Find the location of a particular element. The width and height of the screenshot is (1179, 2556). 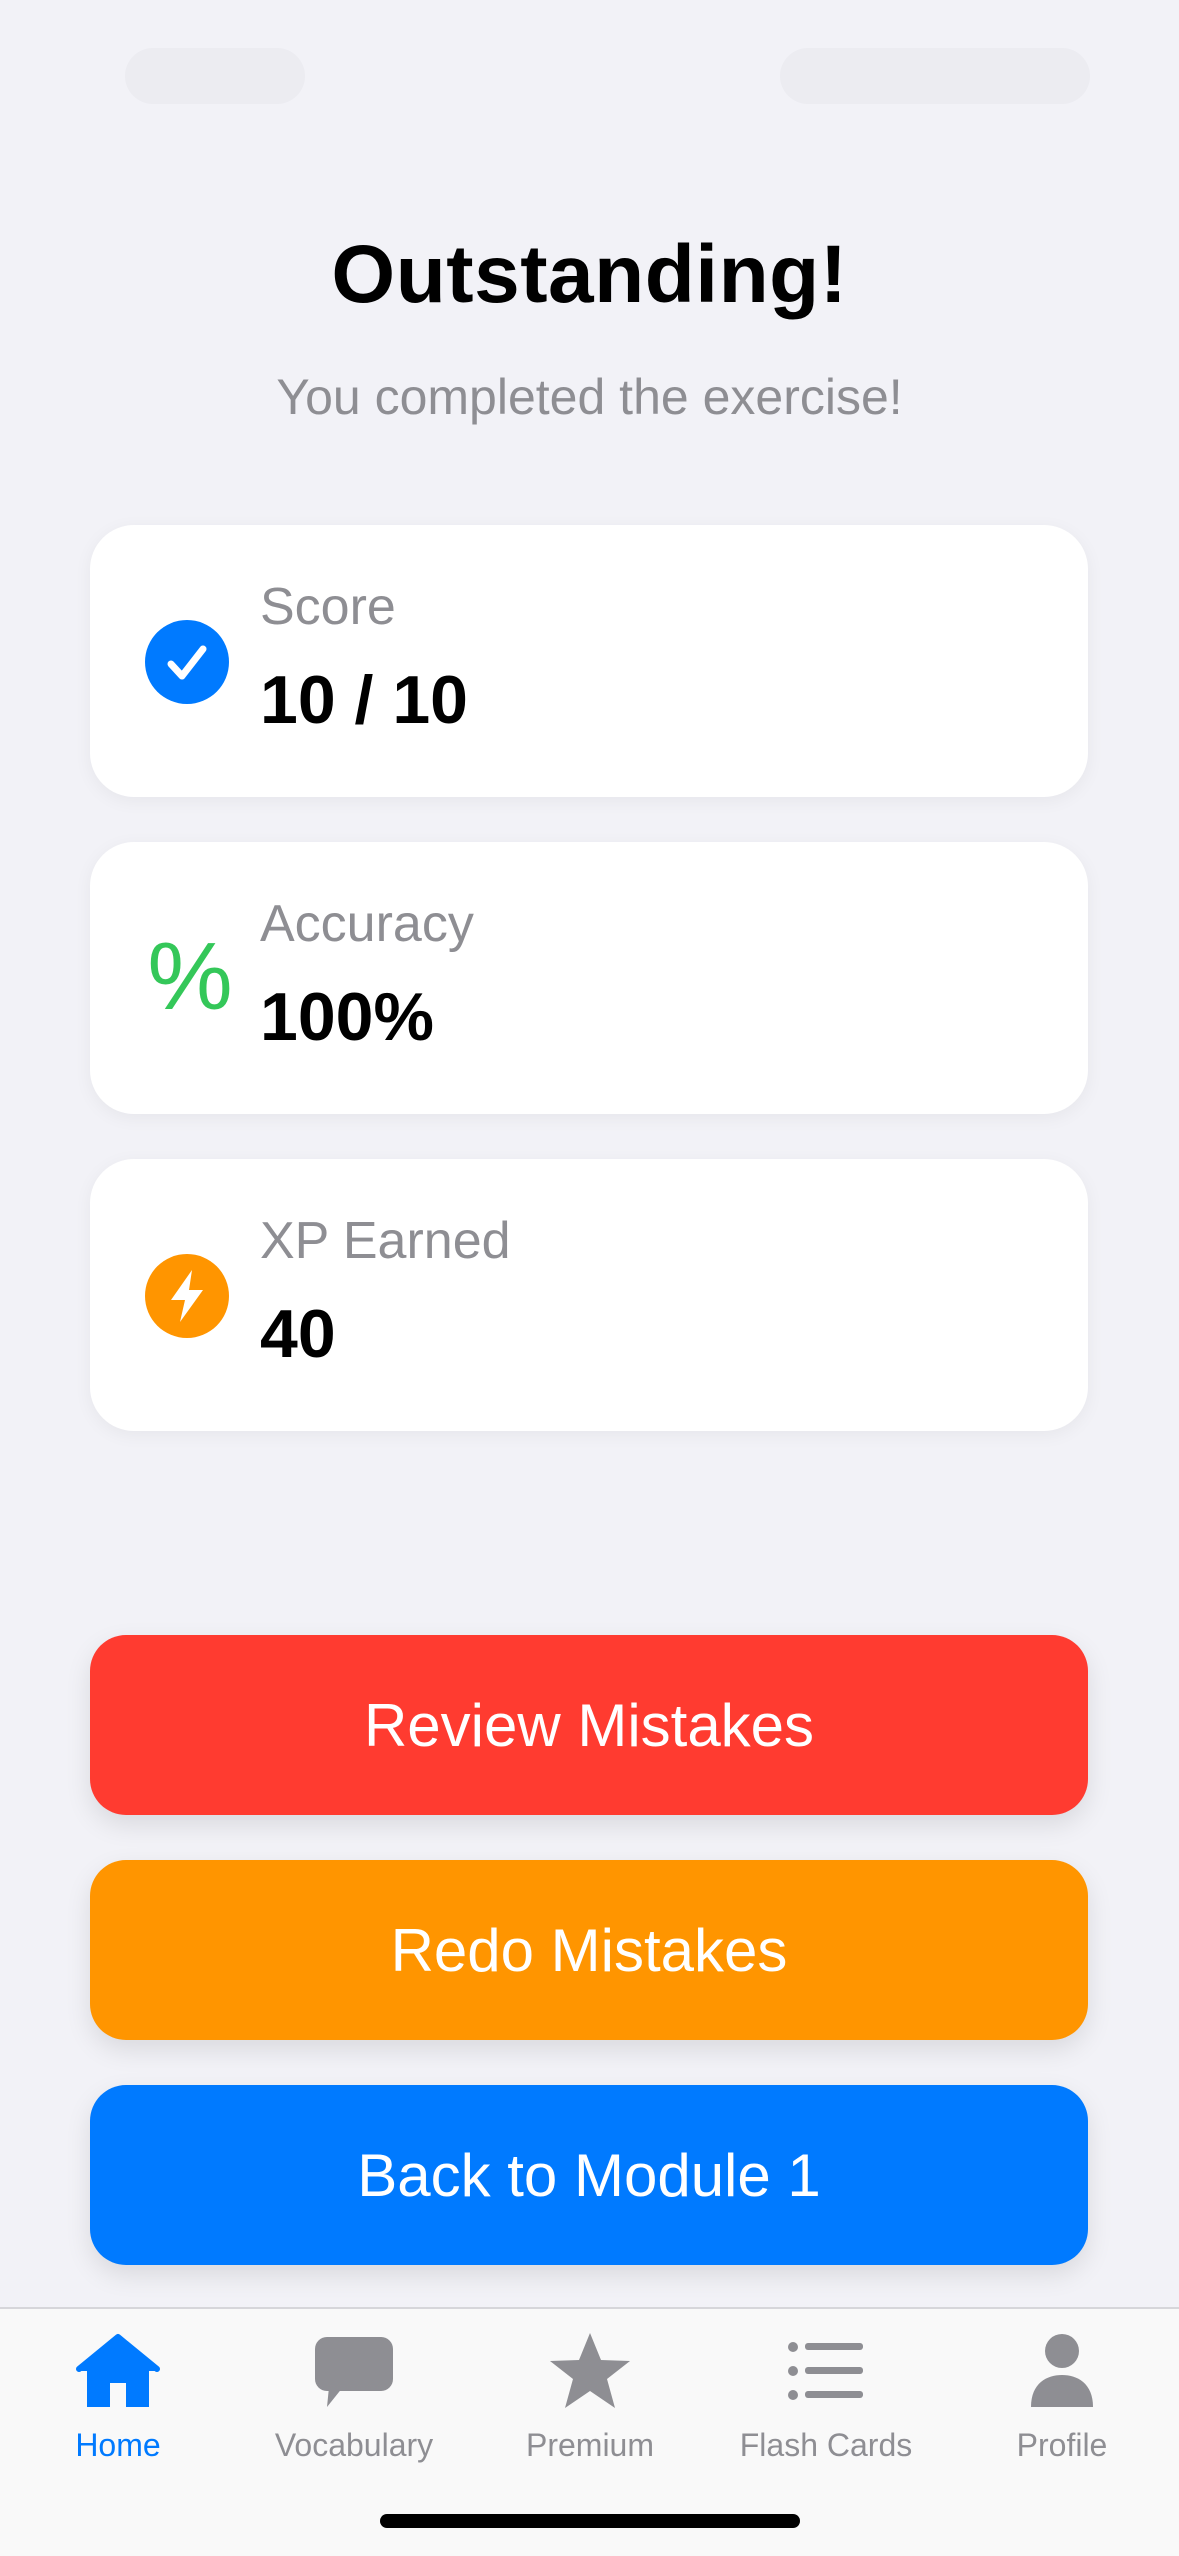

star-icon is located at coordinates (590, 2370).